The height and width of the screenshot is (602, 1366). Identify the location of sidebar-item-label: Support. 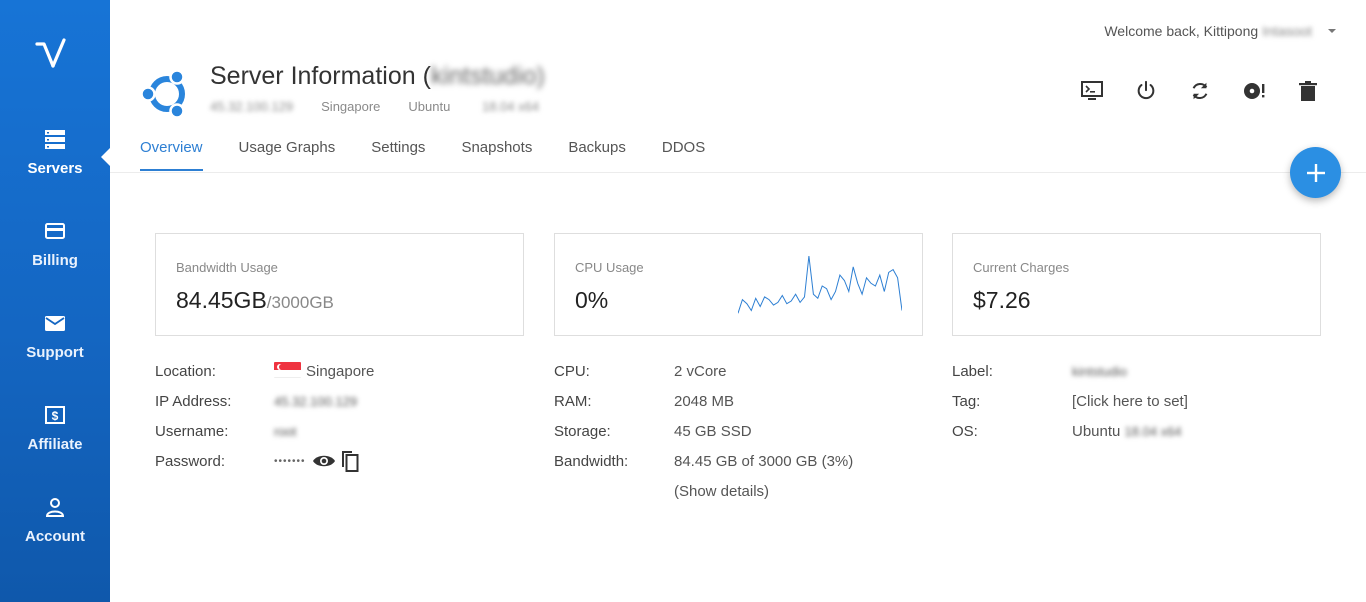
(55, 352).